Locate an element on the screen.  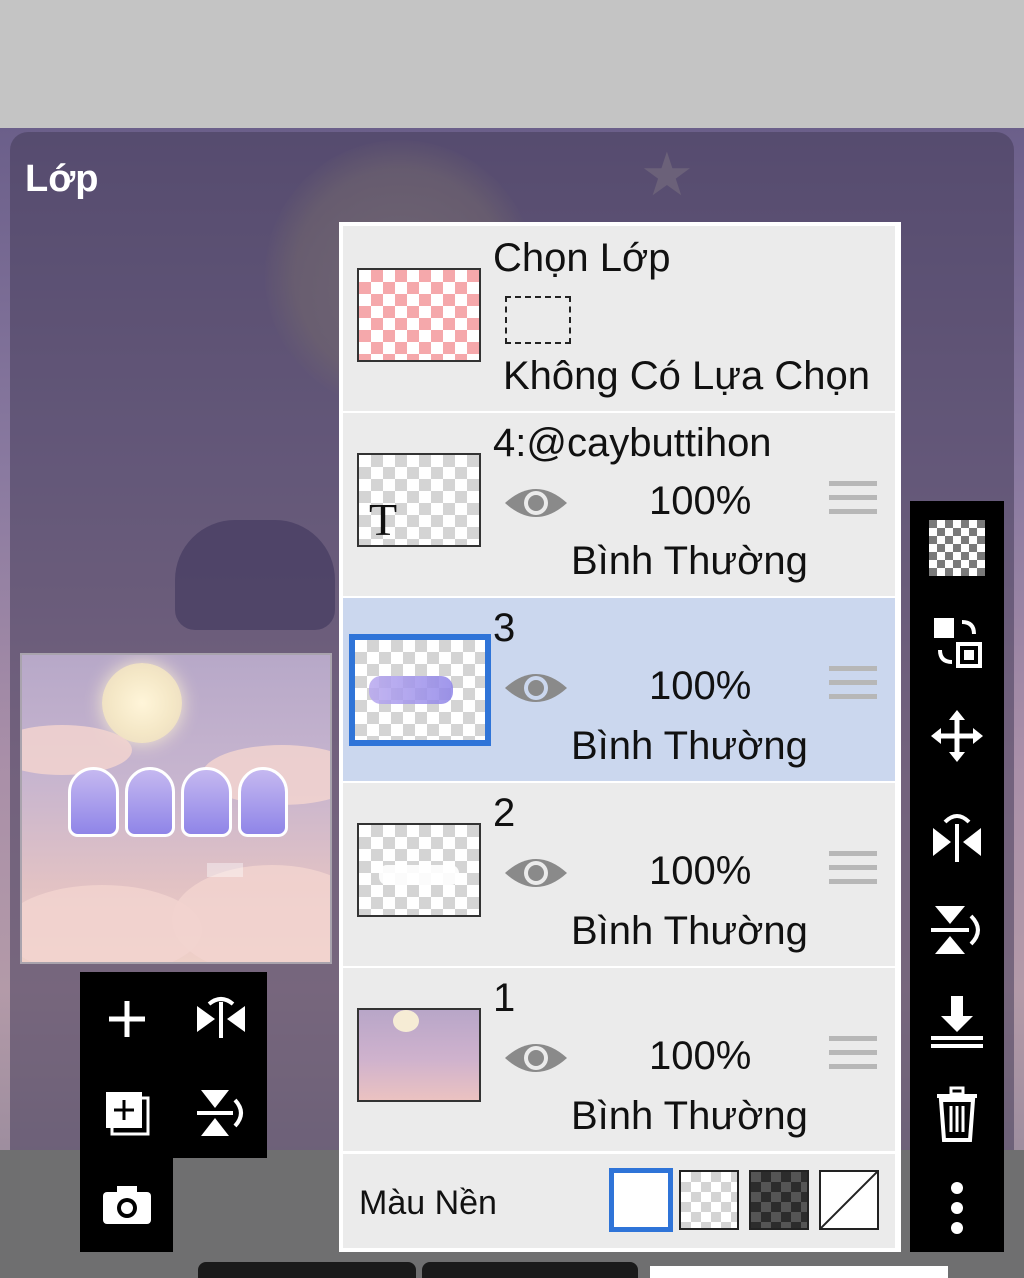
preview-artwork is located at coordinates (178, 802).